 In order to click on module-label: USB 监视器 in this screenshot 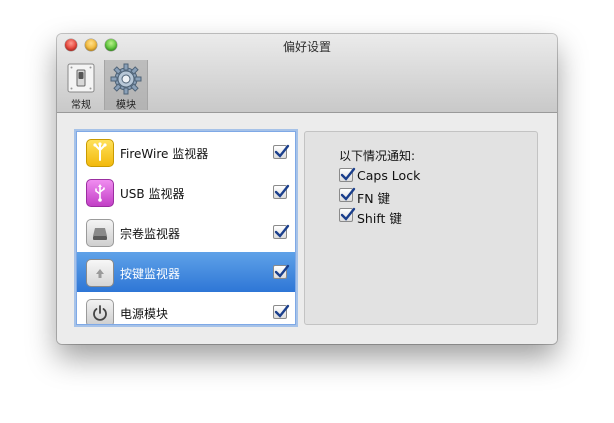, I will do `click(152, 194)`.